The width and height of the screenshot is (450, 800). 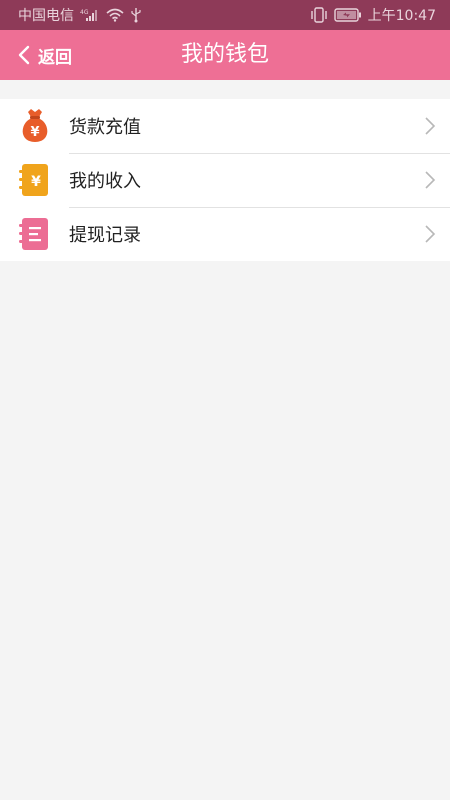 I want to click on money-bag-icon: ¥, so click(x=35, y=126).